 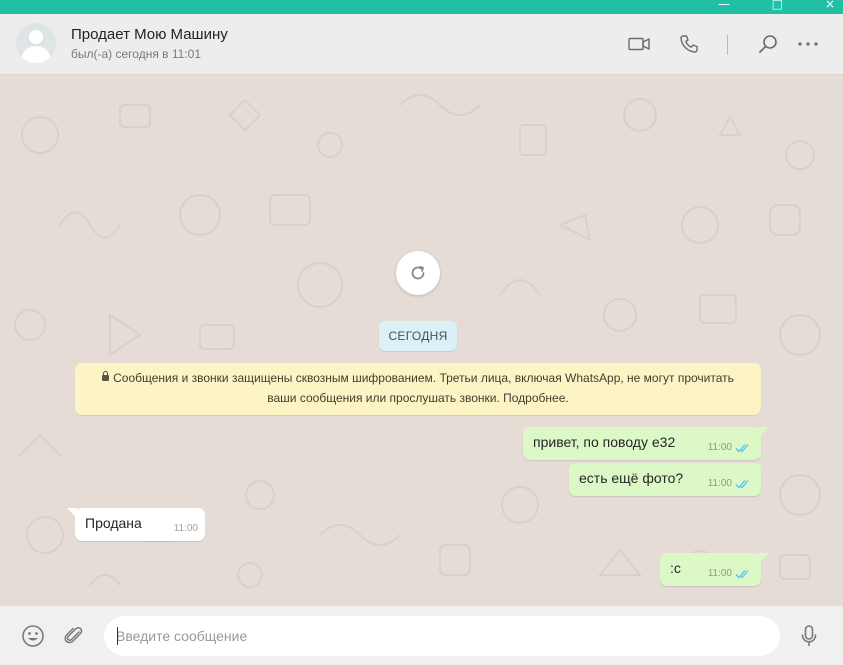 What do you see at coordinates (809, 636) in the screenshot?
I see `microphone-icon` at bounding box center [809, 636].